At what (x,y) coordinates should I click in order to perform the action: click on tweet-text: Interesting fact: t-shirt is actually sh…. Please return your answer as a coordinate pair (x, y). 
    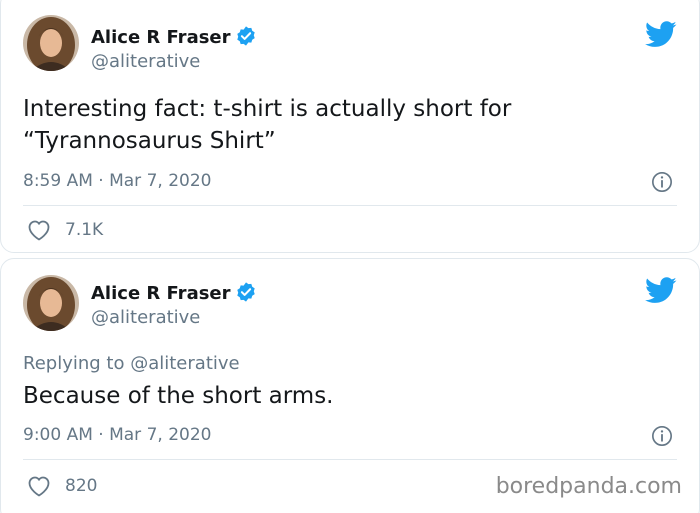
    Looking at the image, I should click on (348, 125).